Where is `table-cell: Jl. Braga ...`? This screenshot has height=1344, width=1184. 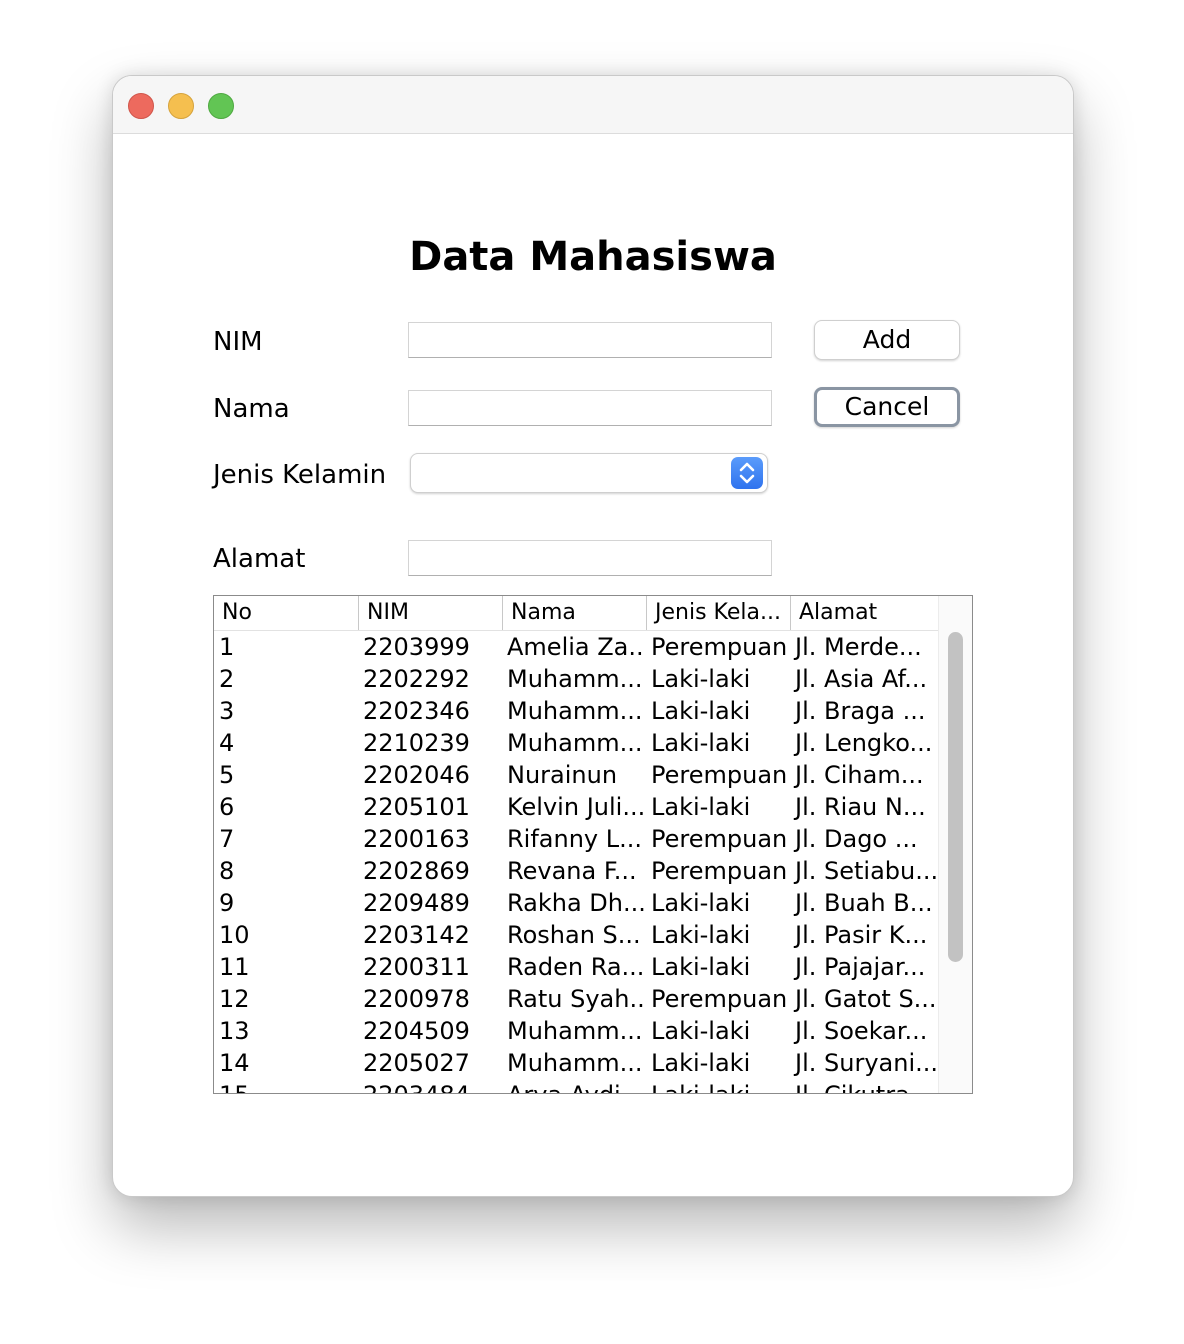 table-cell: Jl. Braga ... is located at coordinates (860, 711).